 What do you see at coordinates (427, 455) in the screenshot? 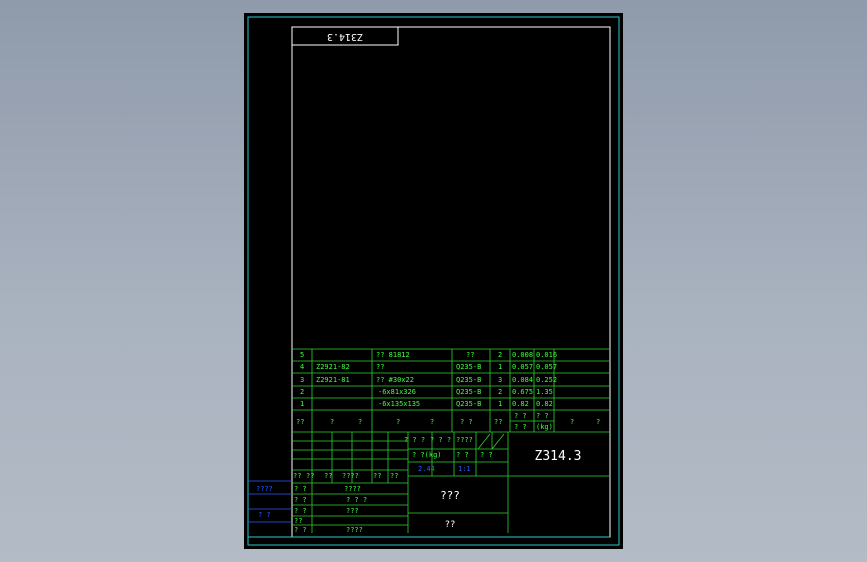
I see `mass-label: ? ?(kg)` at bounding box center [427, 455].